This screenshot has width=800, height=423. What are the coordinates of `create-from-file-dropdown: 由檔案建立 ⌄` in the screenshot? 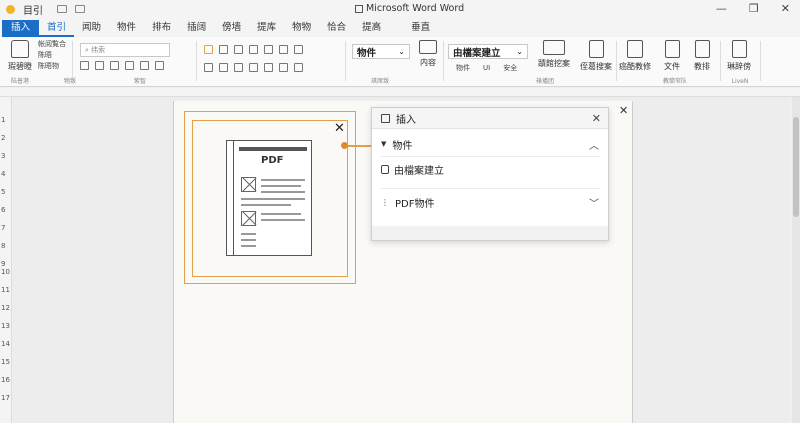 It's located at (488, 51).